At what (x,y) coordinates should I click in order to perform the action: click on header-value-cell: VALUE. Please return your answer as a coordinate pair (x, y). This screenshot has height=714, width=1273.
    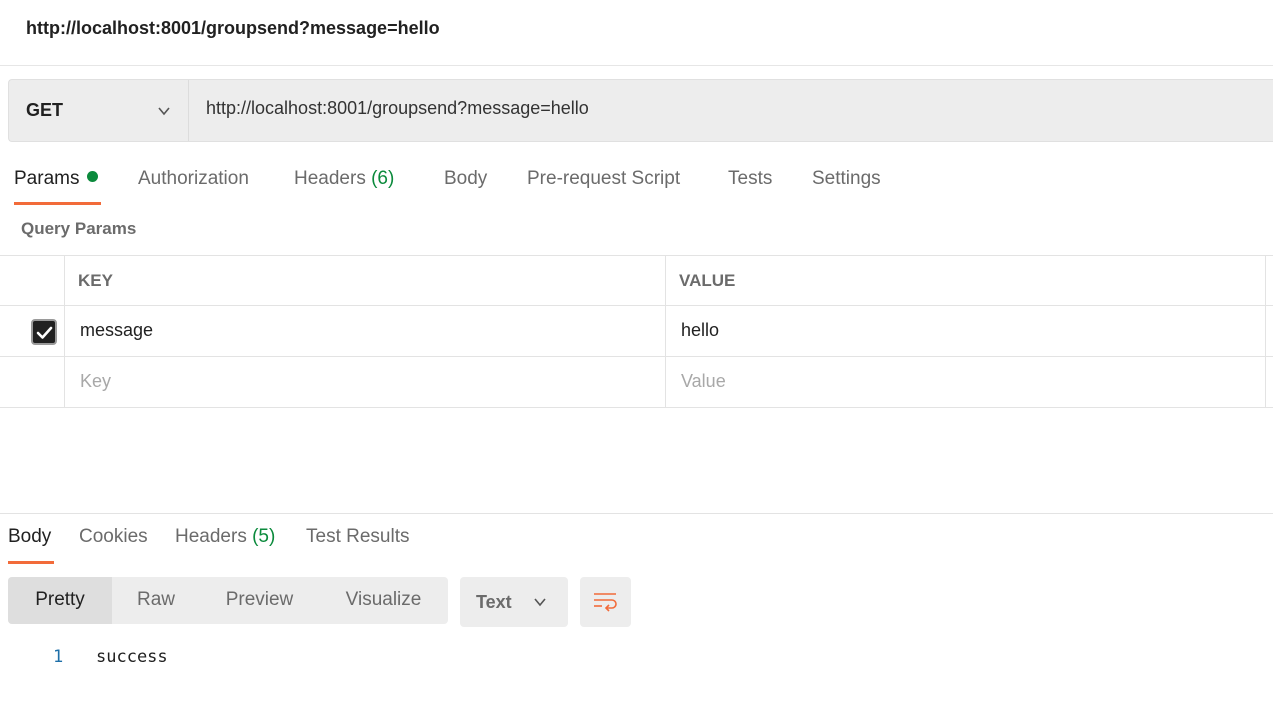
    Looking at the image, I should click on (966, 280).